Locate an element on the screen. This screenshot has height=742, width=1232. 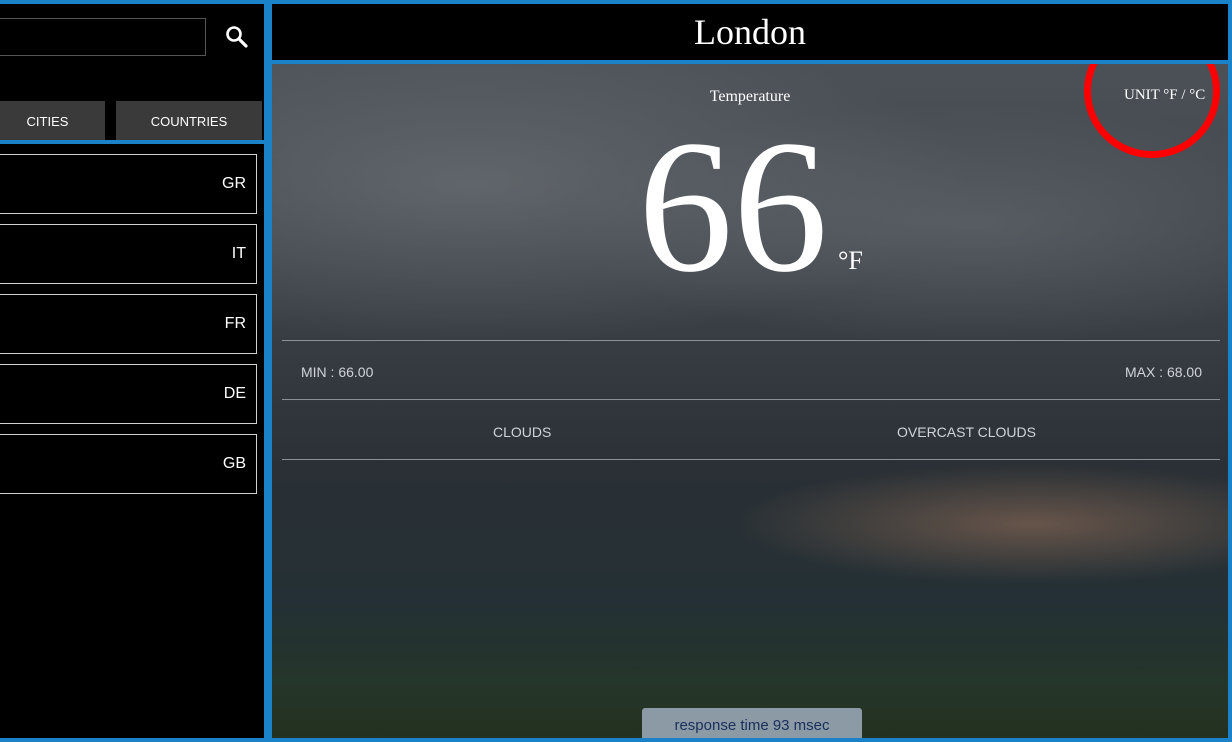
tab-countries: COUNTRIES is located at coordinates (189, 121).